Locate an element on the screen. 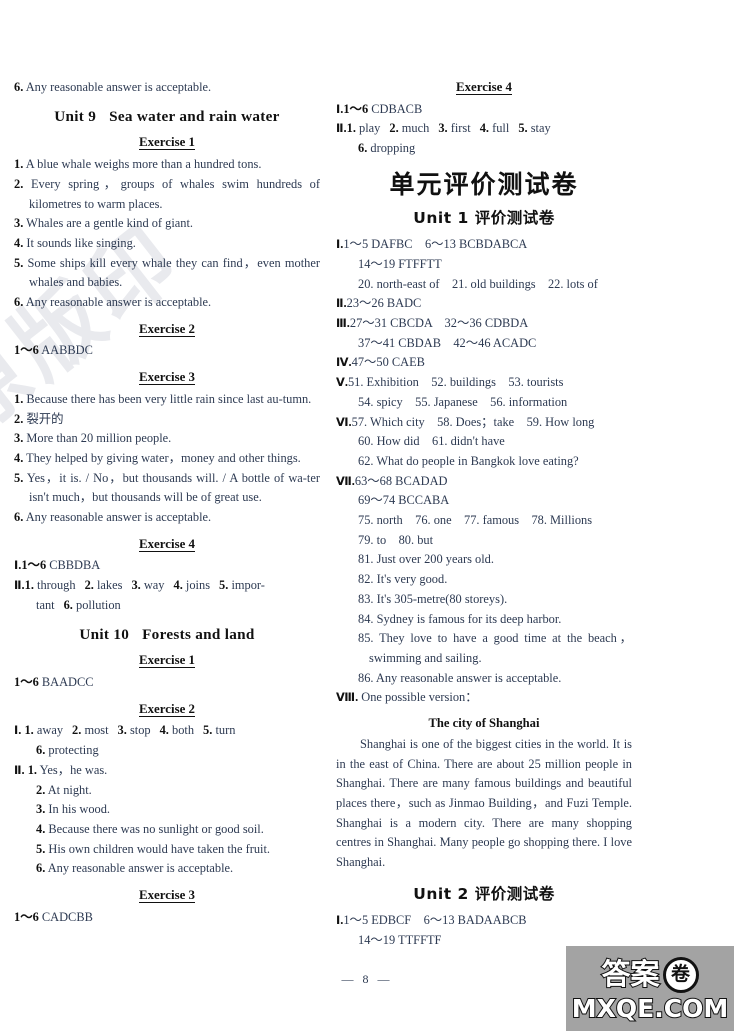 This screenshot has width=734, height=1031. answer-line: 60. How did 61. didn't have is located at coordinates (484, 442).